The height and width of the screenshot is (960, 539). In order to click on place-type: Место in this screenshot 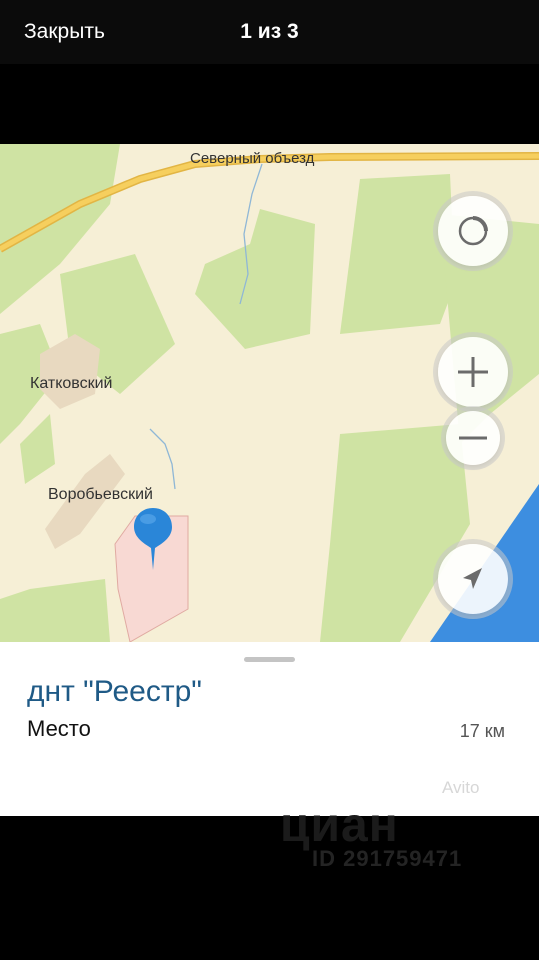, I will do `click(59, 728)`.